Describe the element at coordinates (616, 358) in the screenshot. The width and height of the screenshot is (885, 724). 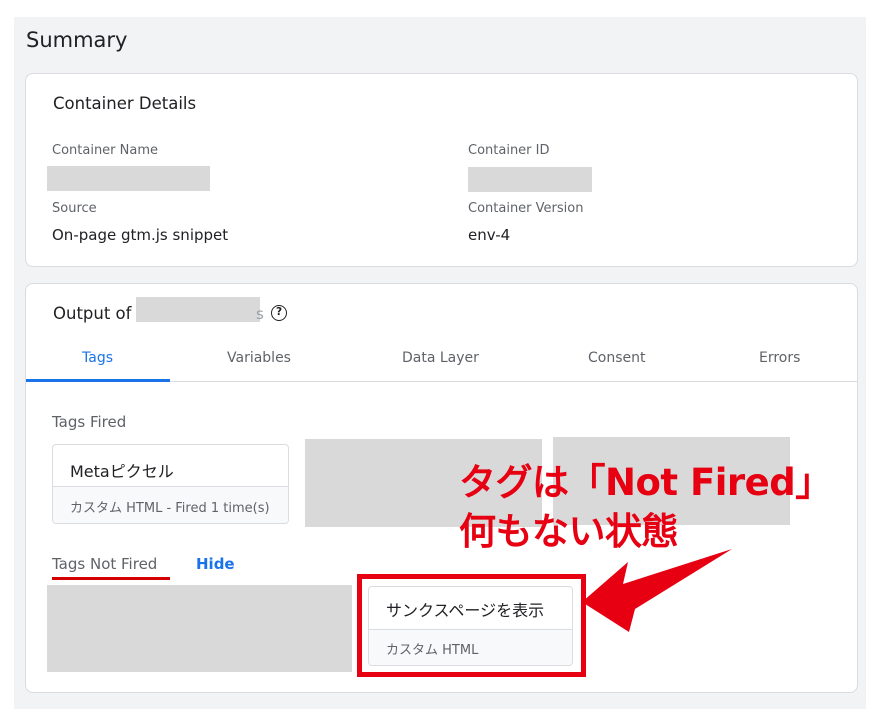
I see `tab-consent: Consent` at that location.